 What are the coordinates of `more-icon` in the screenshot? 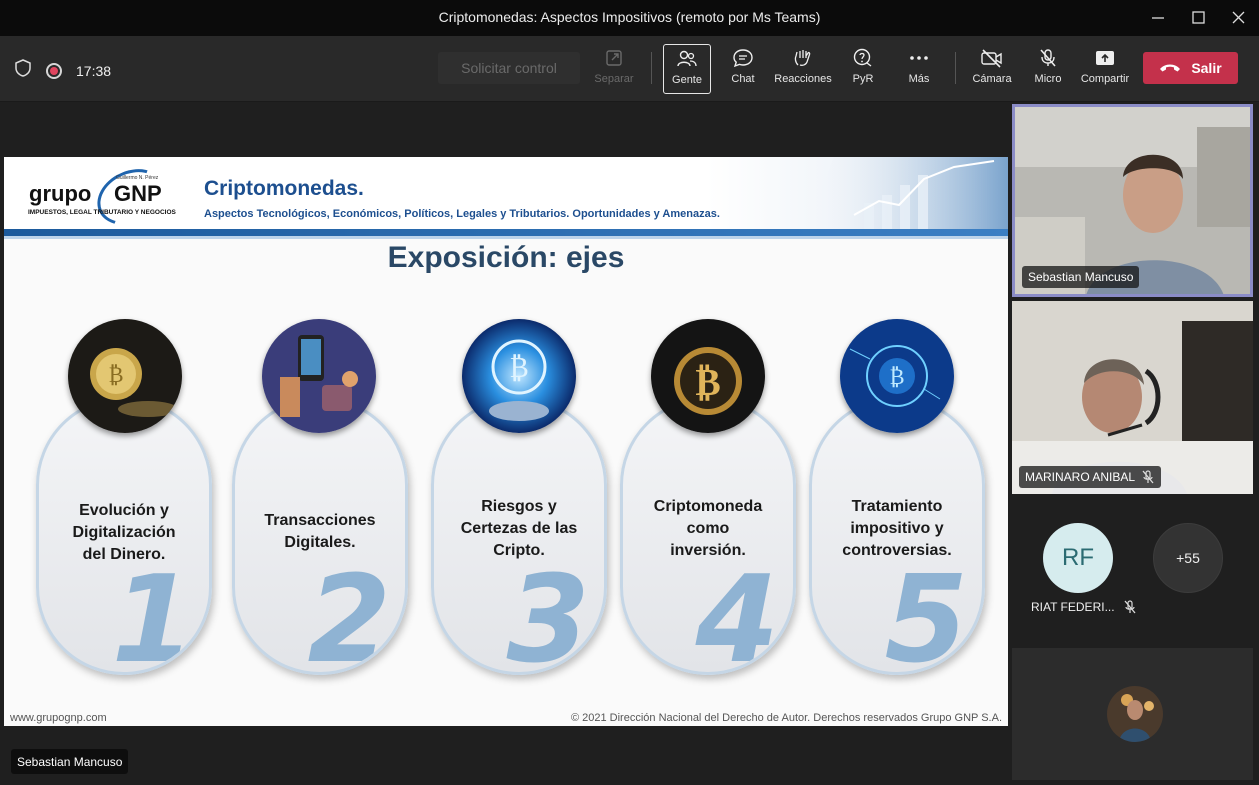 It's located at (919, 58).